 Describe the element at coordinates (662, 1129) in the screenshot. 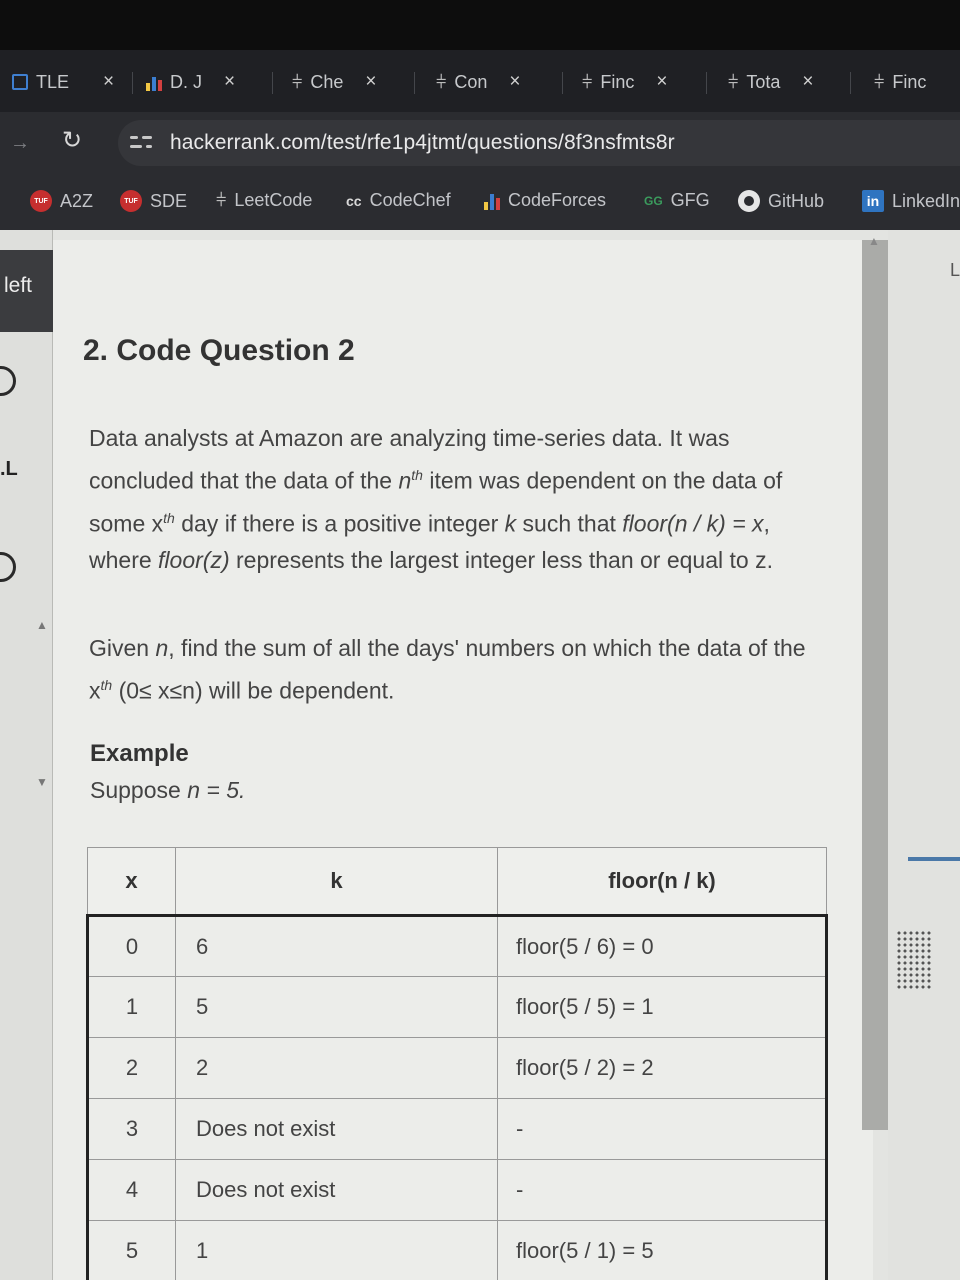

I see `table-cell: -` at that location.